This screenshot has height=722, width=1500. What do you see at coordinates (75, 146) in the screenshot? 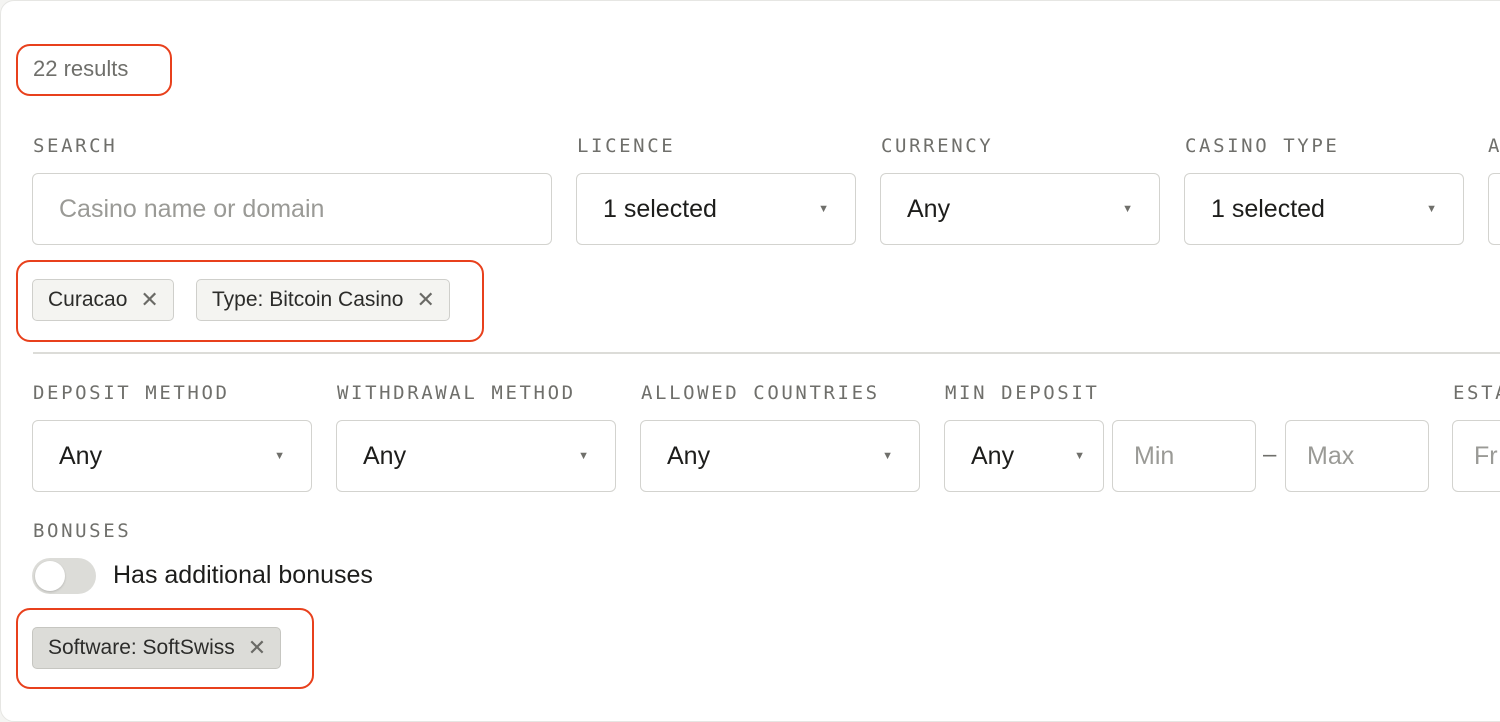
I see `search-label: SEARCH` at bounding box center [75, 146].